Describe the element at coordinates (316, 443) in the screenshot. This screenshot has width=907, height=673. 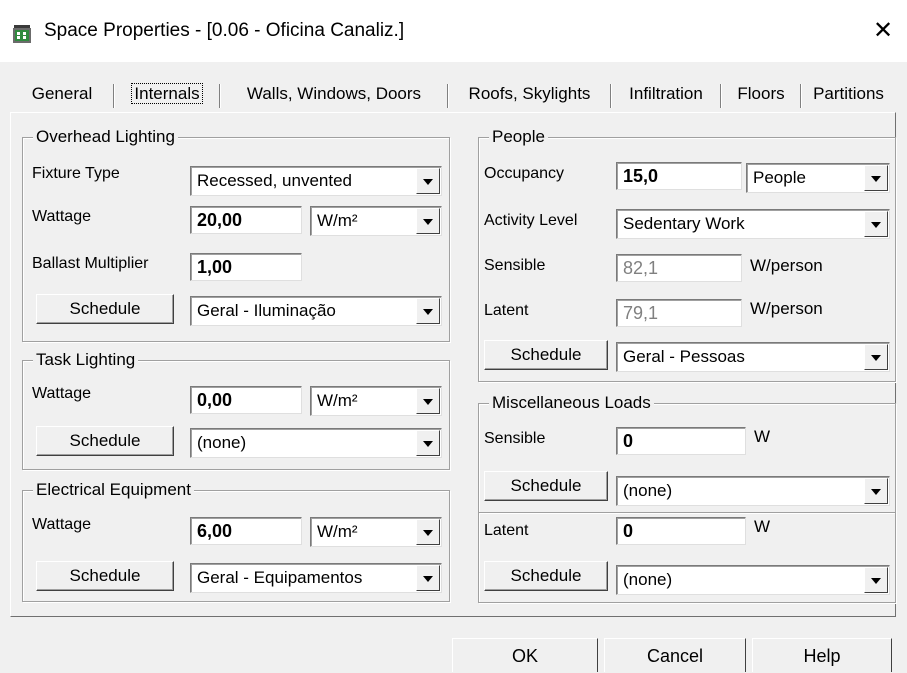
I see `task-schedule-select: (none)` at that location.